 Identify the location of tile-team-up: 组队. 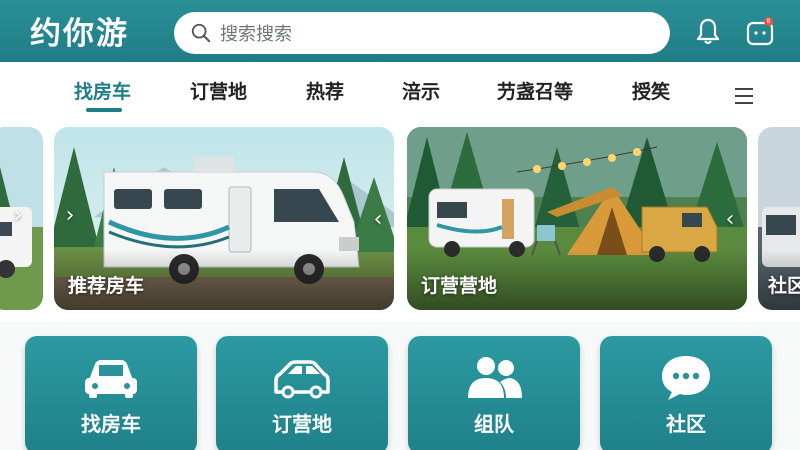
(494, 393).